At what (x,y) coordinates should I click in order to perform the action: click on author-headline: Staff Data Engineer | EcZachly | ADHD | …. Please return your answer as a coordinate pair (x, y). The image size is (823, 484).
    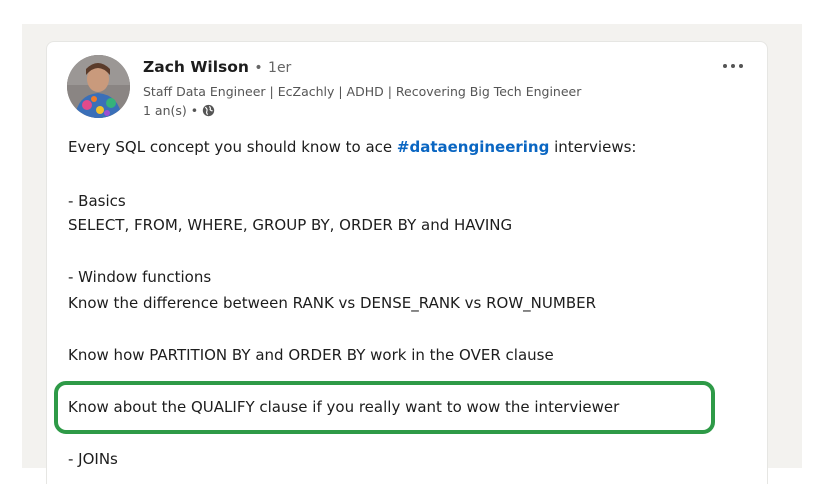
    Looking at the image, I should click on (362, 91).